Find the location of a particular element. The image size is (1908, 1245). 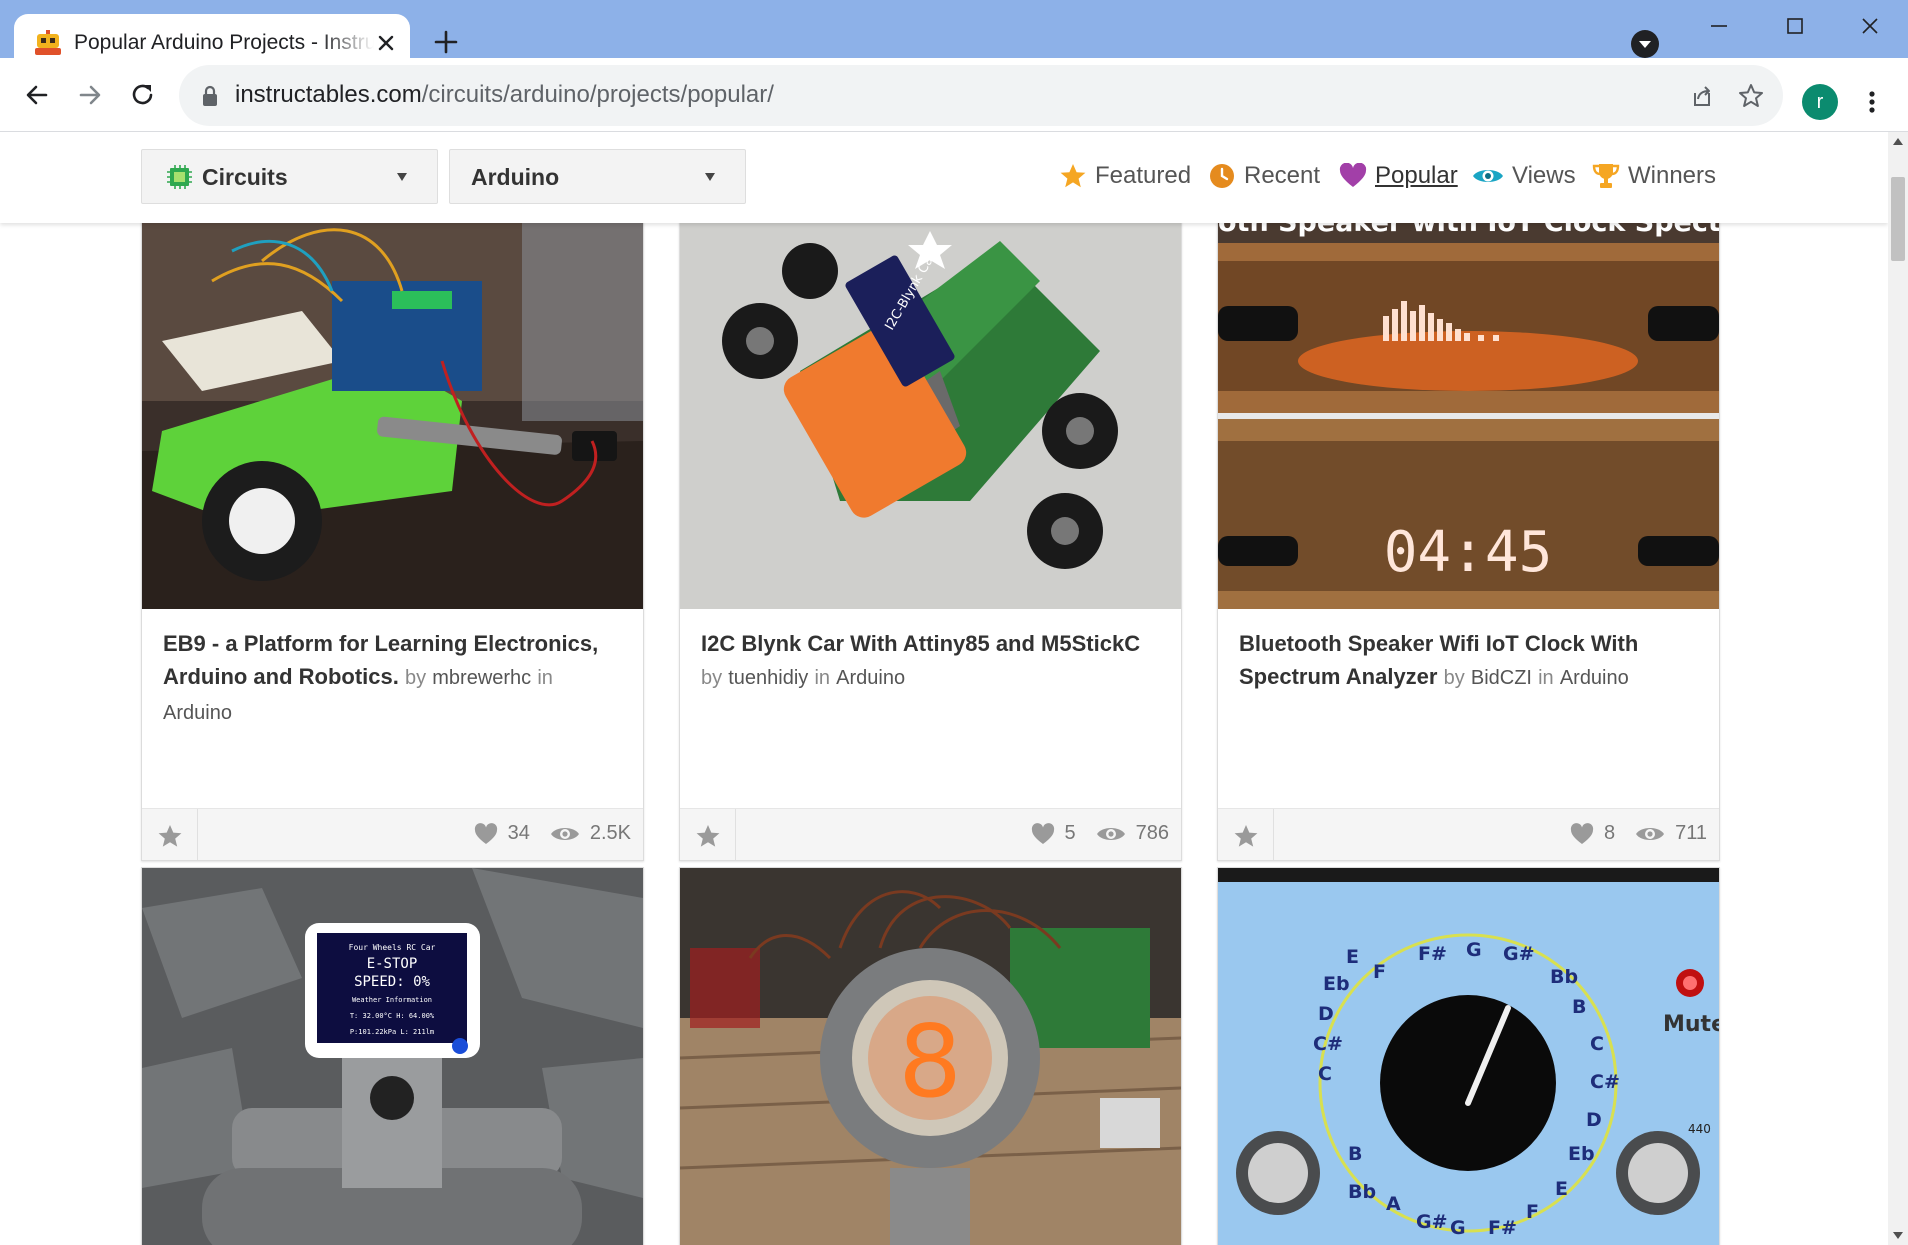

tab-title: Popular Arduino Projects - Instructables is located at coordinates (224, 42).